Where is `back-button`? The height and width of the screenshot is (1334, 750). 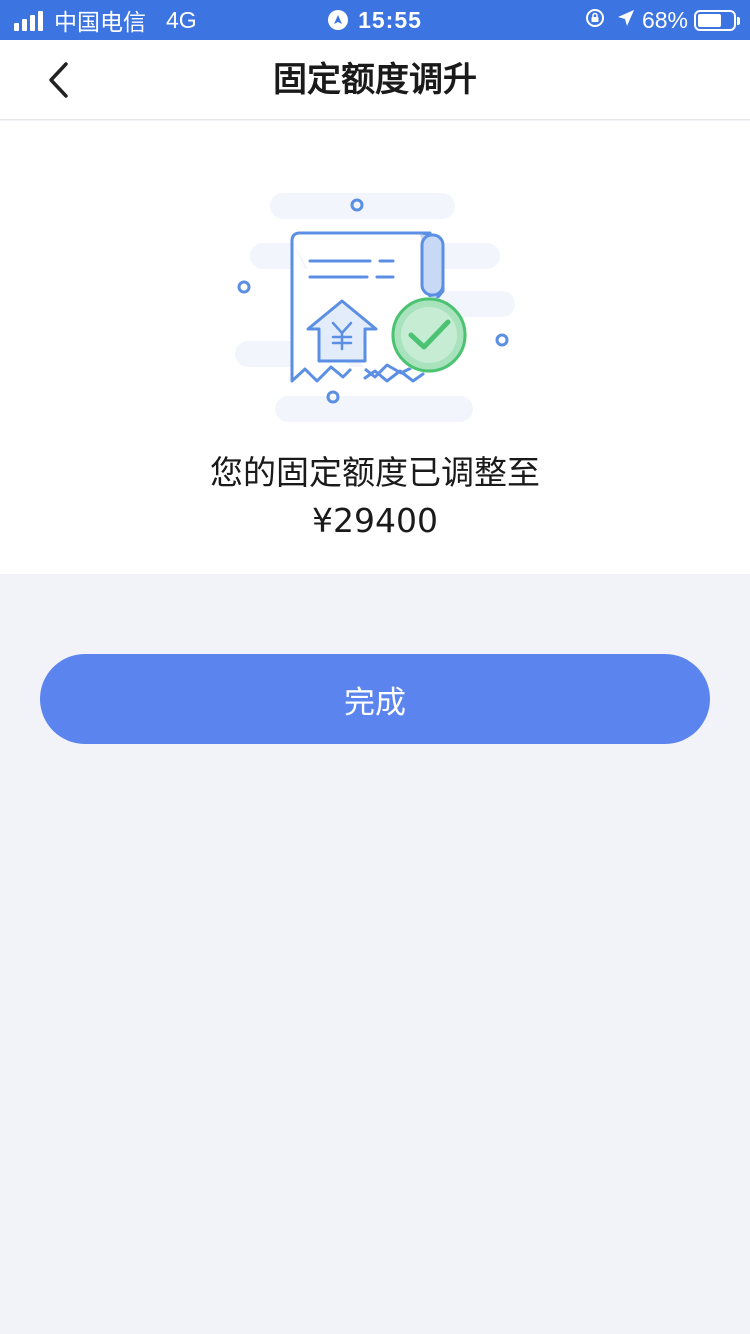 back-button is located at coordinates (58, 80).